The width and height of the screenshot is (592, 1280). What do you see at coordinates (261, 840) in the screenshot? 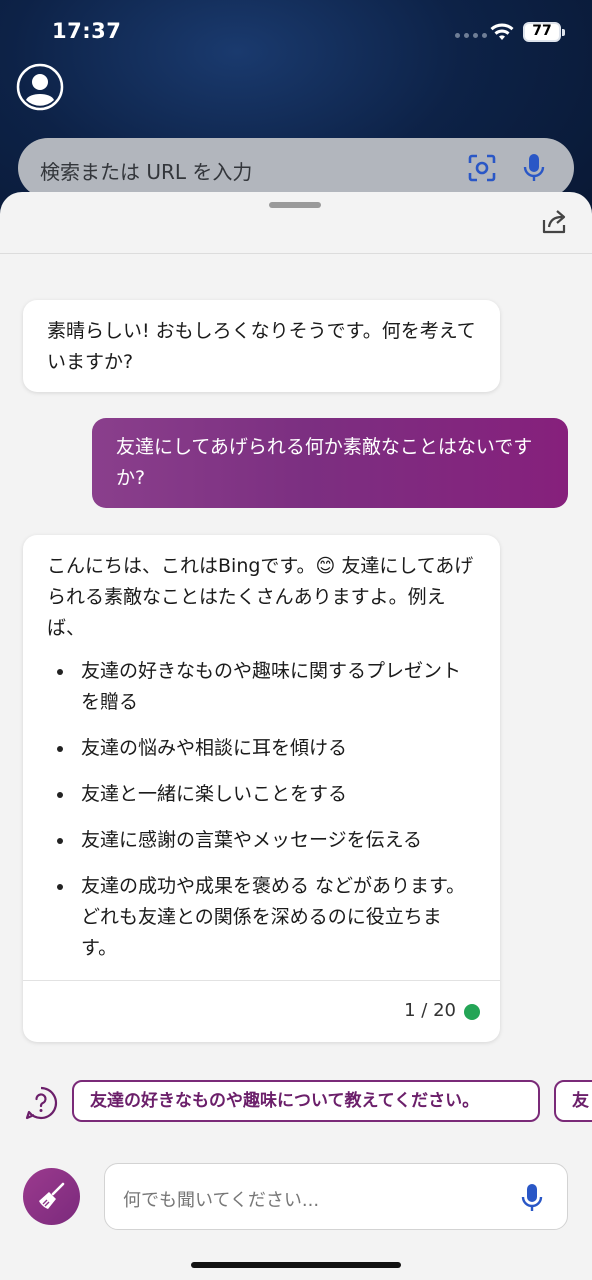
I see `list-item: 友達に感謝の言葉やメッセージを伝える` at bounding box center [261, 840].